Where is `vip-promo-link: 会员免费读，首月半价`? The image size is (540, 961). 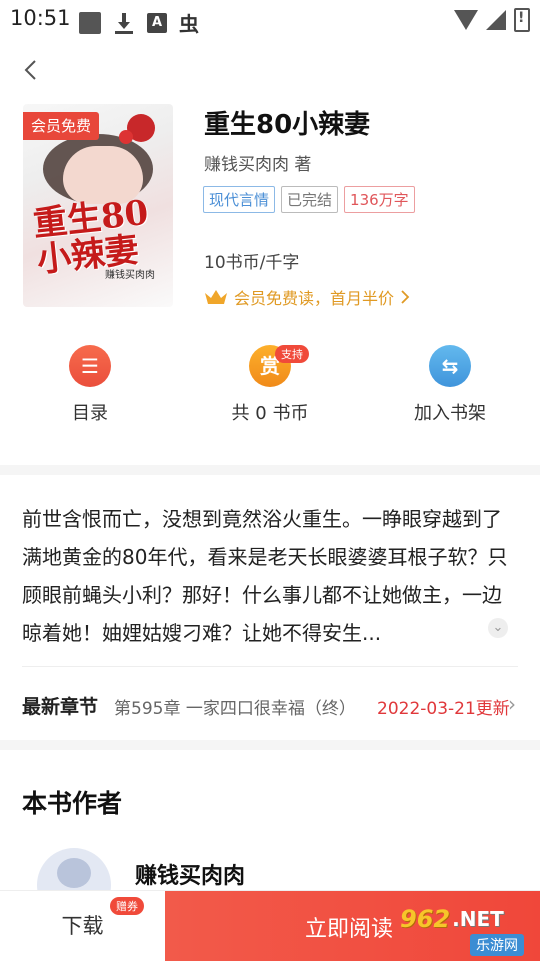 vip-promo-link: 会员免费读，首月半价 is located at coordinates (307, 297).